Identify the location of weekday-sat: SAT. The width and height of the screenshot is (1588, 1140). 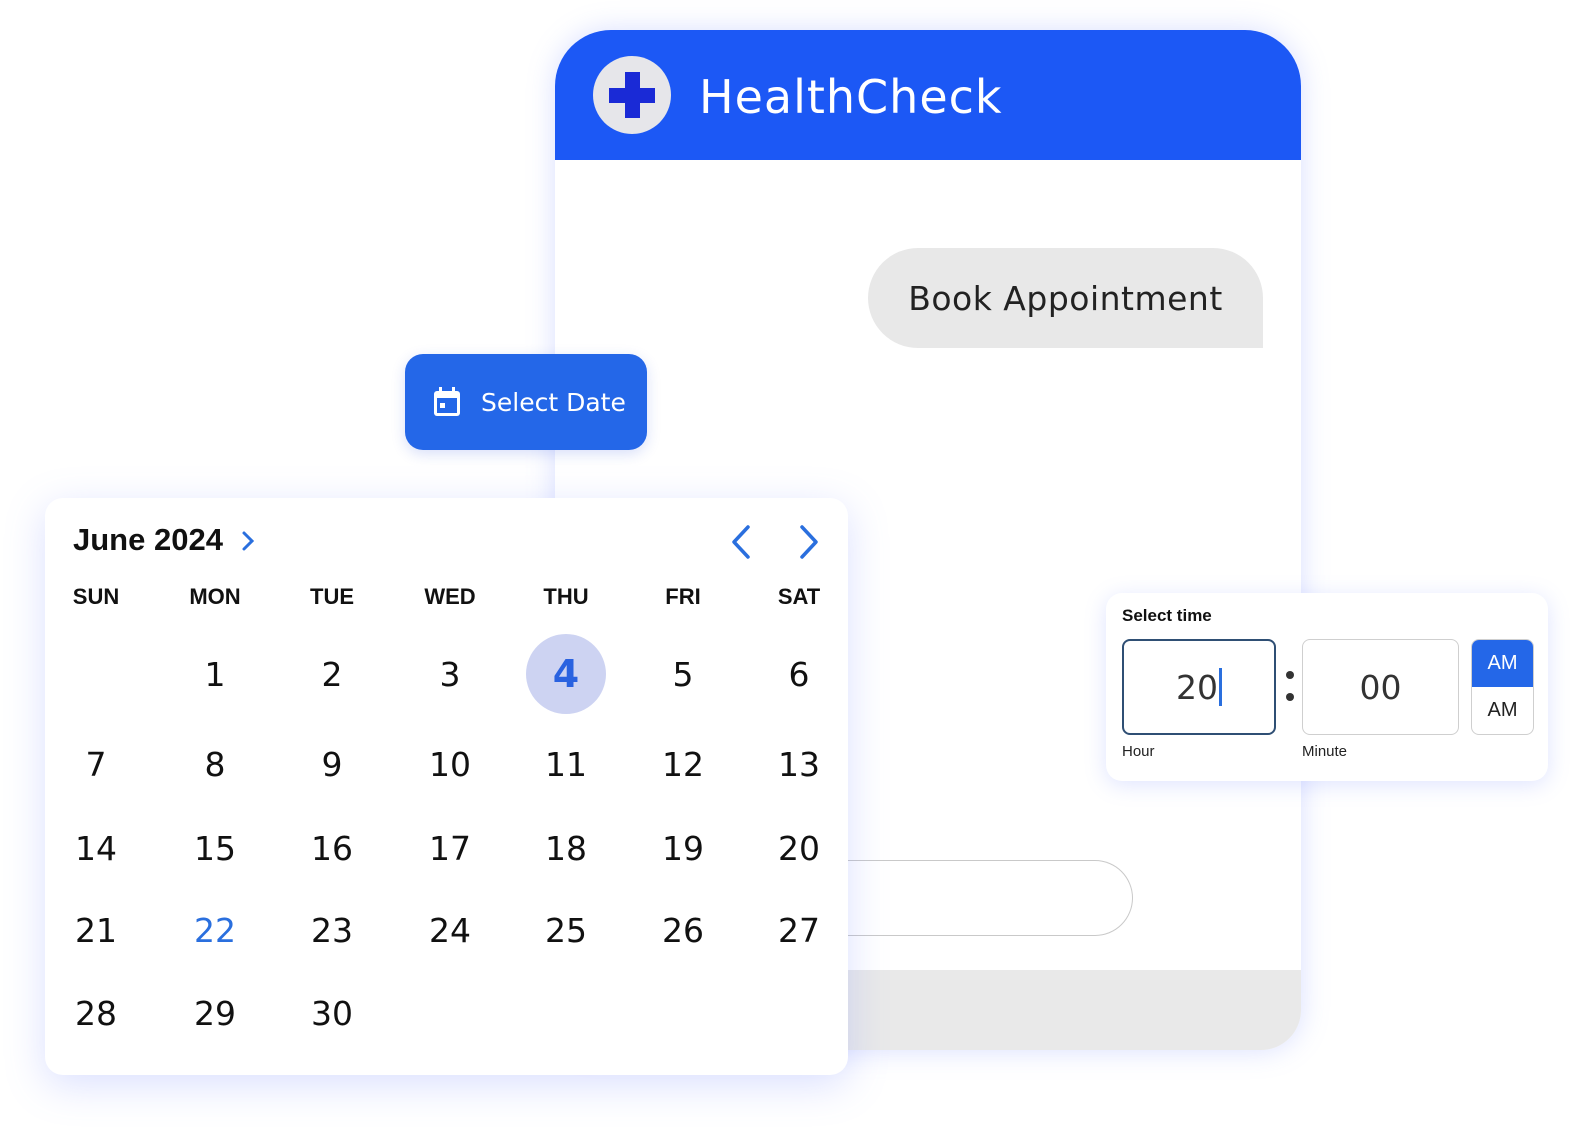
(799, 596).